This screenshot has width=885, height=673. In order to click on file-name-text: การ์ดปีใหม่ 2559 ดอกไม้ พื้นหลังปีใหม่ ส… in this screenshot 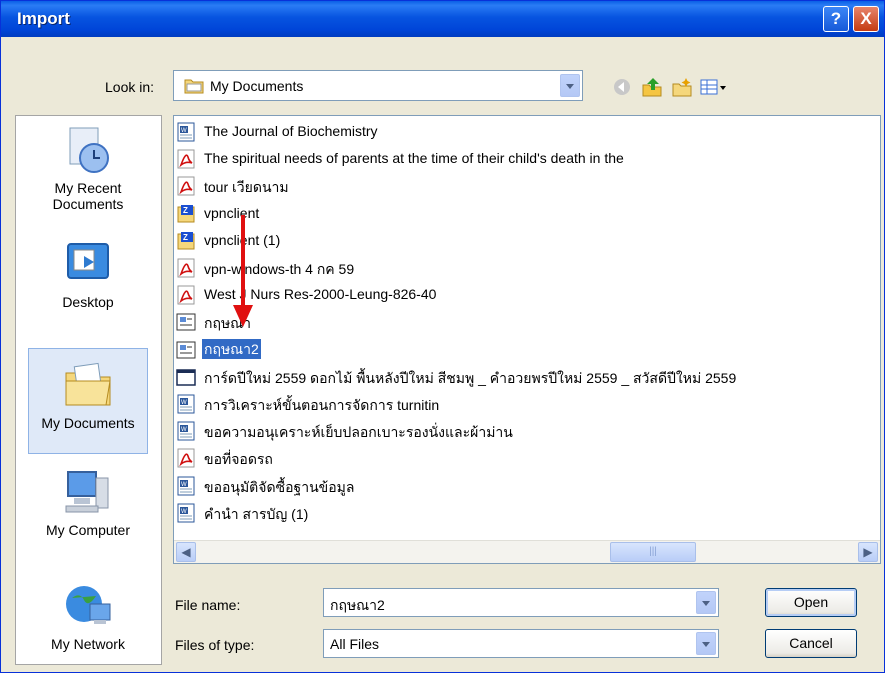, I will do `click(470, 377)`.